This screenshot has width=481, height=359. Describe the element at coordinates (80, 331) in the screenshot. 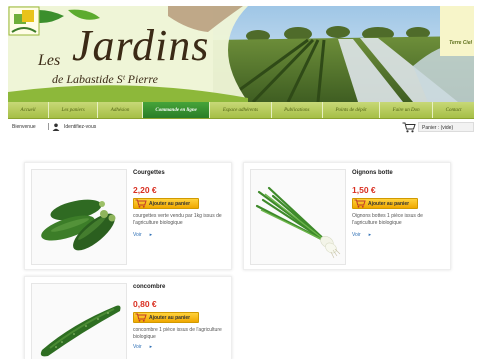

I see `concombre-image` at that location.